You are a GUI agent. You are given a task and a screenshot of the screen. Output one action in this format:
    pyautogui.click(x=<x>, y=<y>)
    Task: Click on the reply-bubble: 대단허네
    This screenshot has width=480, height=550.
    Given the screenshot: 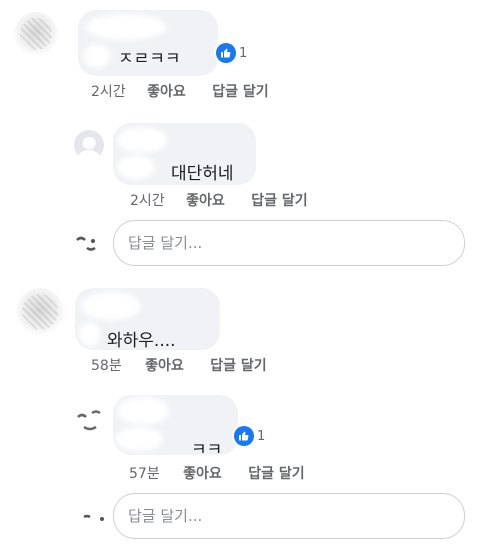 What is the action you would take?
    pyautogui.click(x=184, y=154)
    